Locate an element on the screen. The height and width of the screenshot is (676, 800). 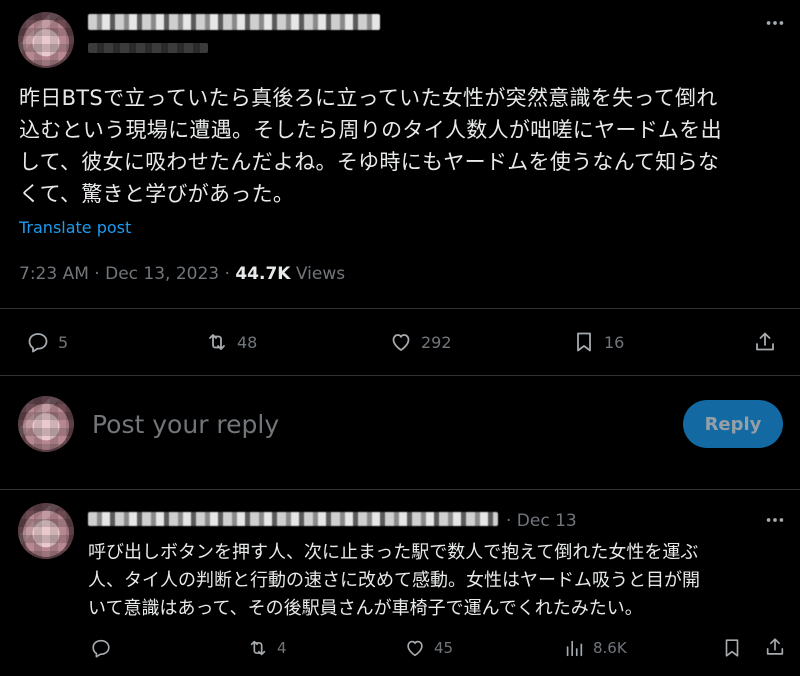
replier-avatar is located at coordinates (46, 531).